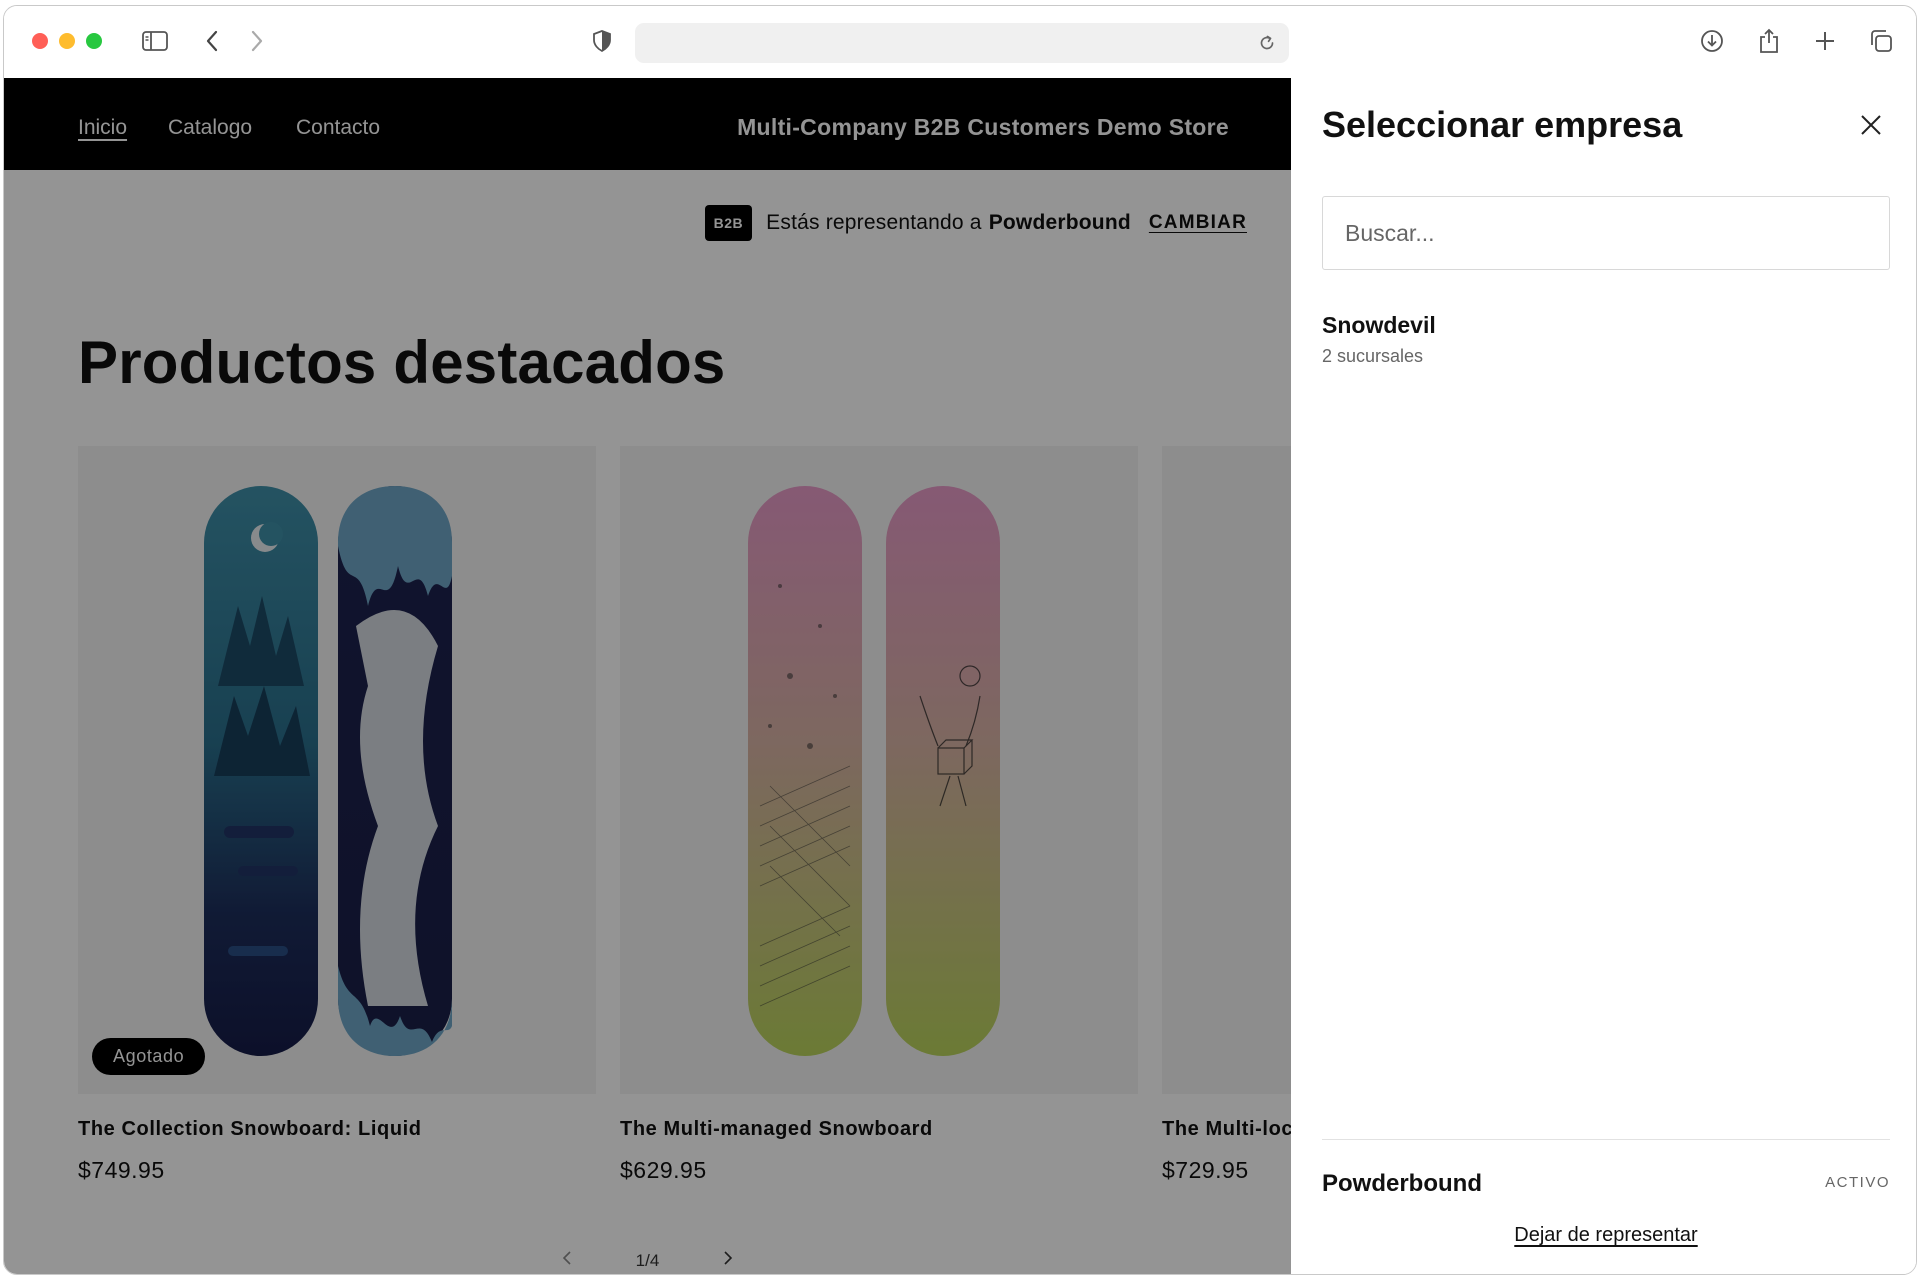 The height and width of the screenshot is (1280, 1920). Describe the element at coordinates (1502, 124) in the screenshot. I see `drawer-title: Seleccionar empresa` at that location.